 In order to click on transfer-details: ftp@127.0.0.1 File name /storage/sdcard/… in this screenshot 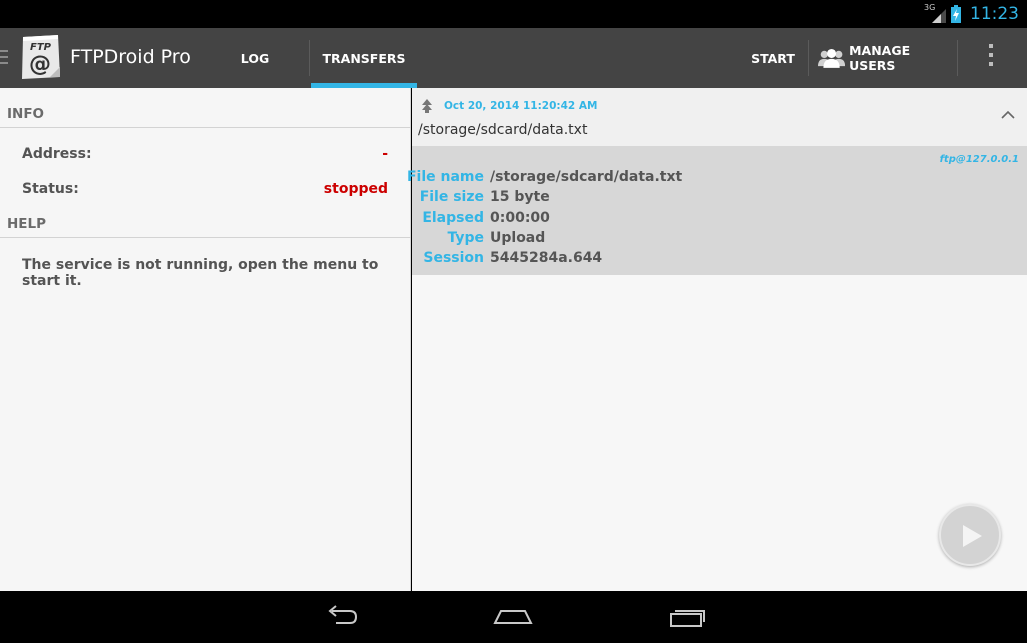, I will do `click(717, 210)`.